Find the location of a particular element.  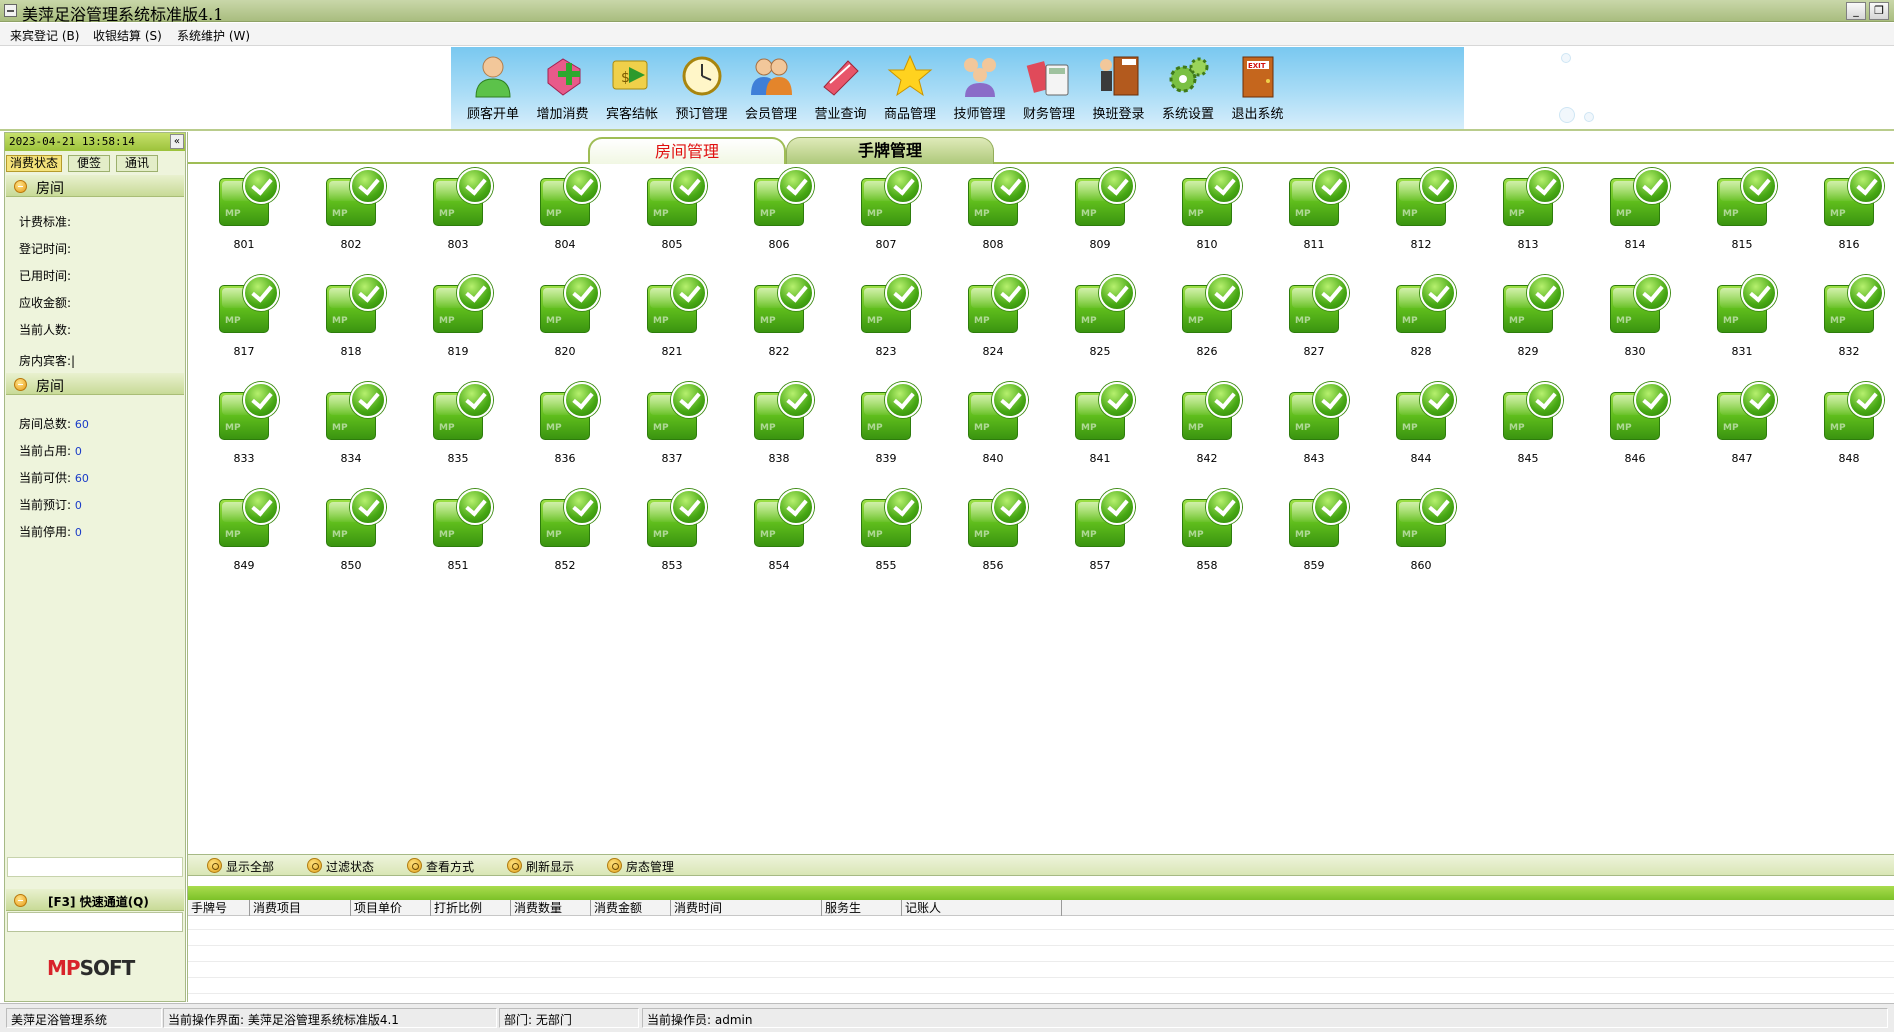

room-tile: MP 828 is located at coordinates (1421, 321).